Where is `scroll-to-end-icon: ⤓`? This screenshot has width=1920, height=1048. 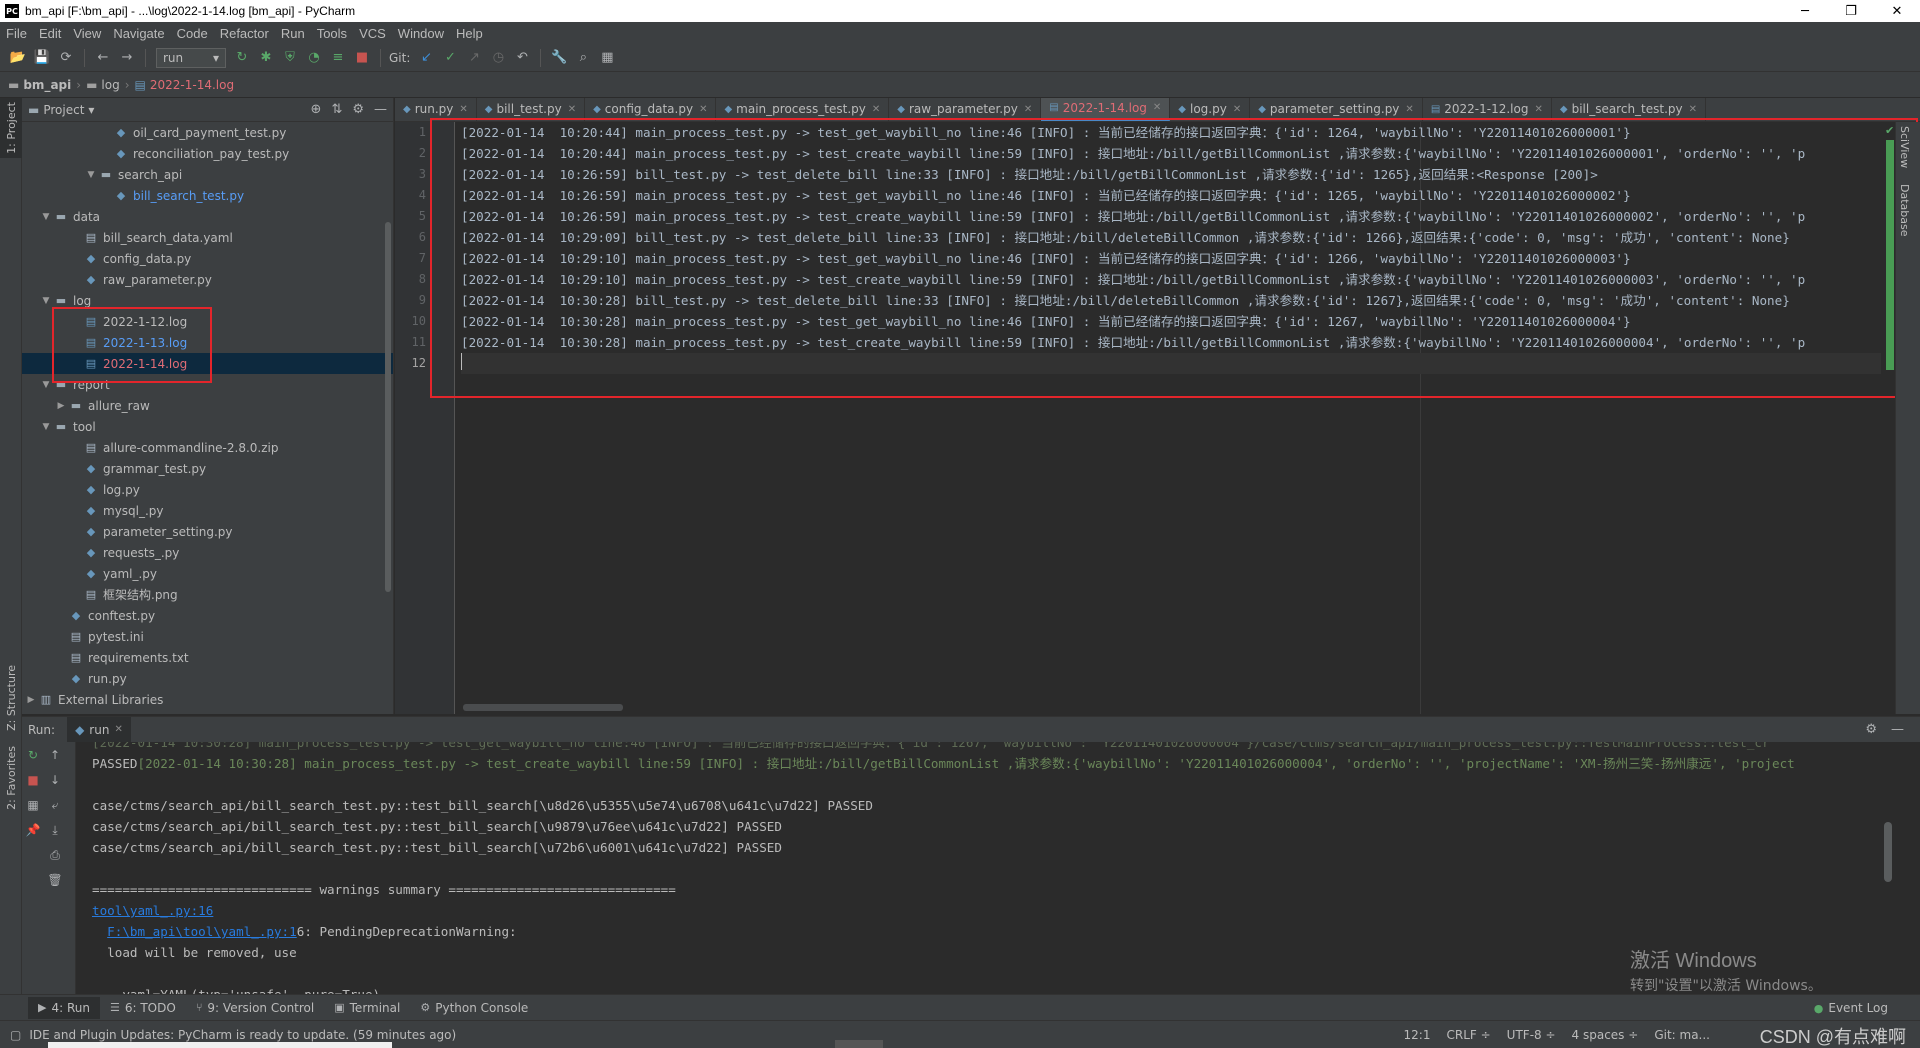 scroll-to-end-icon: ⤓ is located at coordinates (55, 831).